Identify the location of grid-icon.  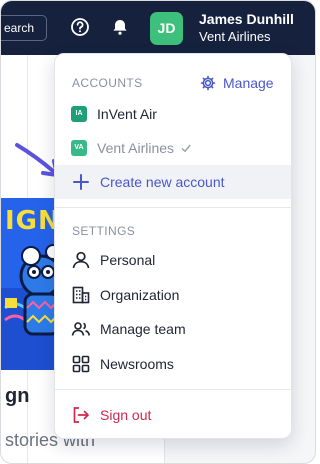
(81, 364).